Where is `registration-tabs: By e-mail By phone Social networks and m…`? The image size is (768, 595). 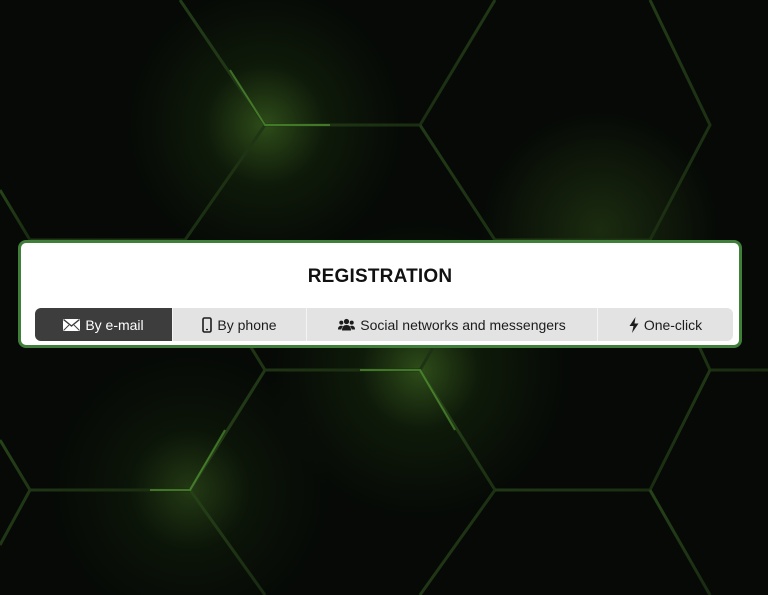 registration-tabs: By e-mail By phone Social networks and m… is located at coordinates (384, 324).